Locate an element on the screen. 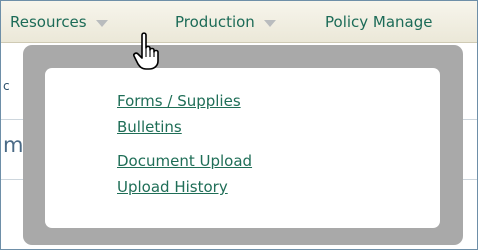  nav-item-policy-management-label: Policy Manage is located at coordinates (379, 22).